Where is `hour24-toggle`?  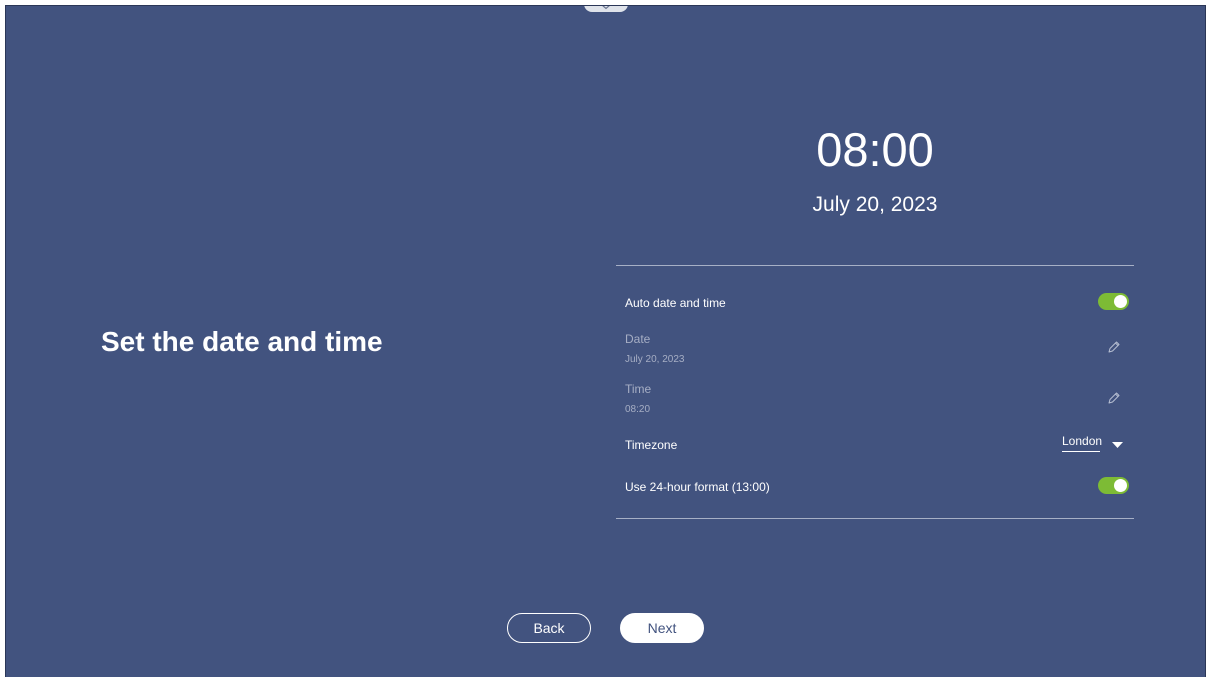 hour24-toggle is located at coordinates (1113, 485).